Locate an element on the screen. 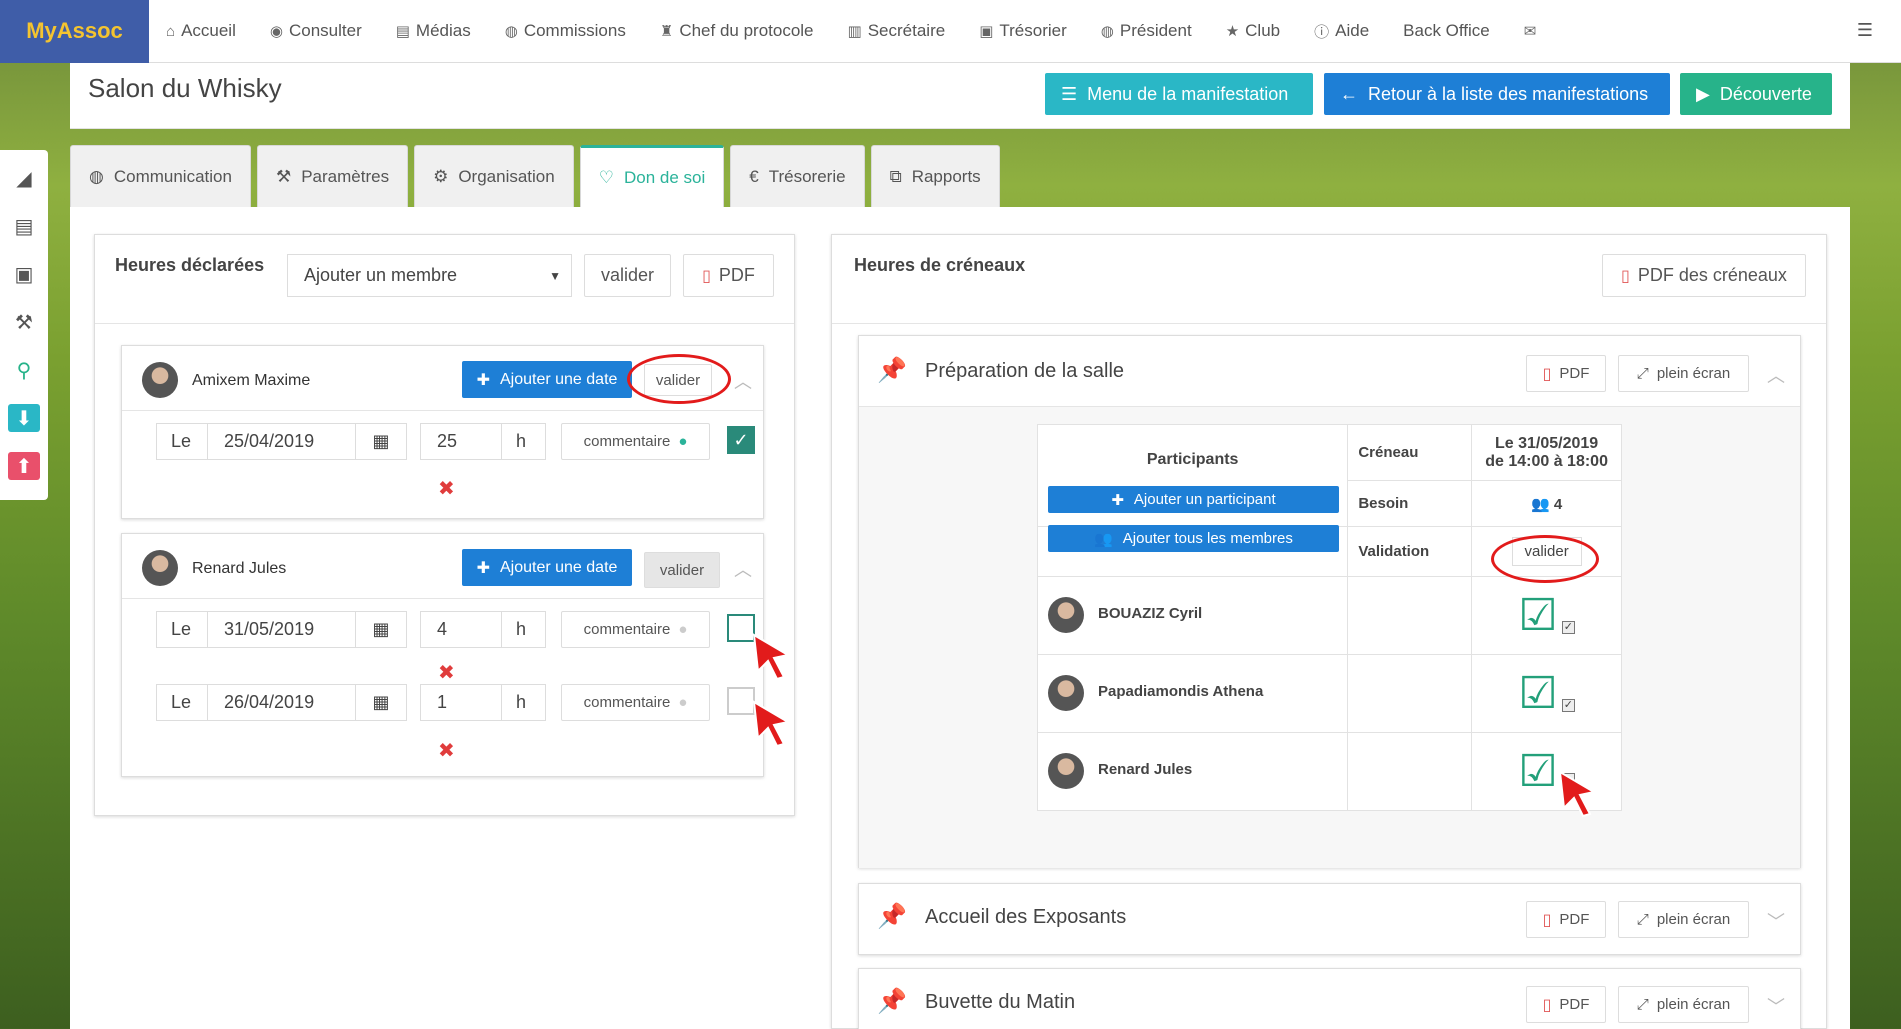 This screenshot has height=1029, width=1901. back-to-list-button: ← Retour à la liste des manifestations is located at coordinates (1497, 94).